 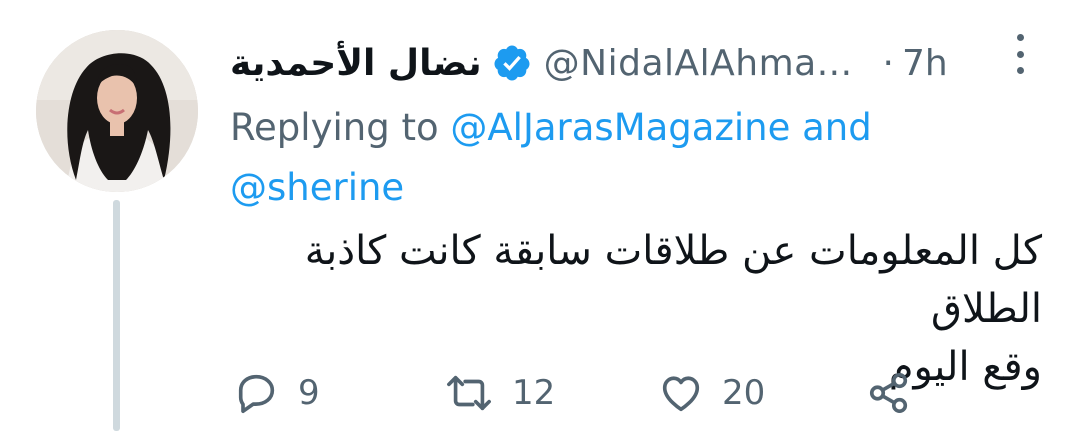 I want to click on avatar, so click(x=117, y=111).